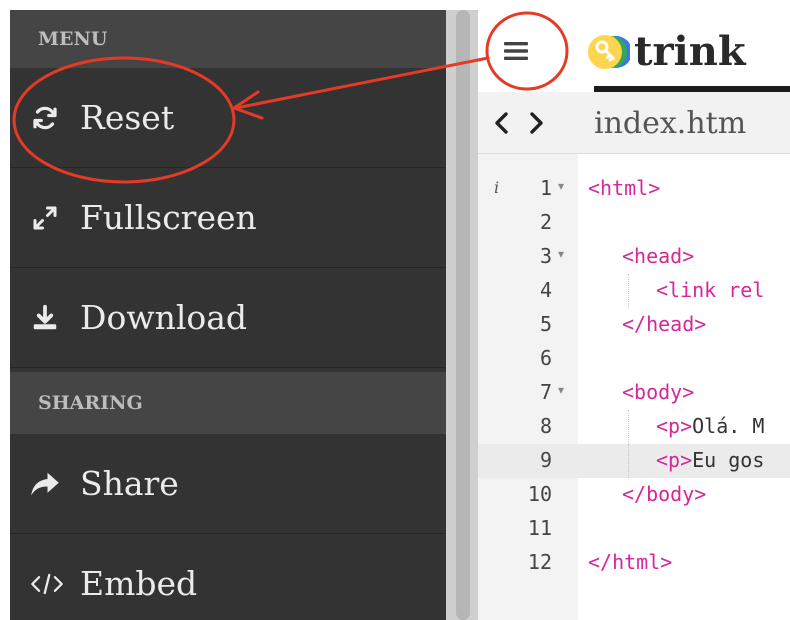 This screenshot has width=790, height=620. I want to click on hamburger-icon, so click(516, 51).